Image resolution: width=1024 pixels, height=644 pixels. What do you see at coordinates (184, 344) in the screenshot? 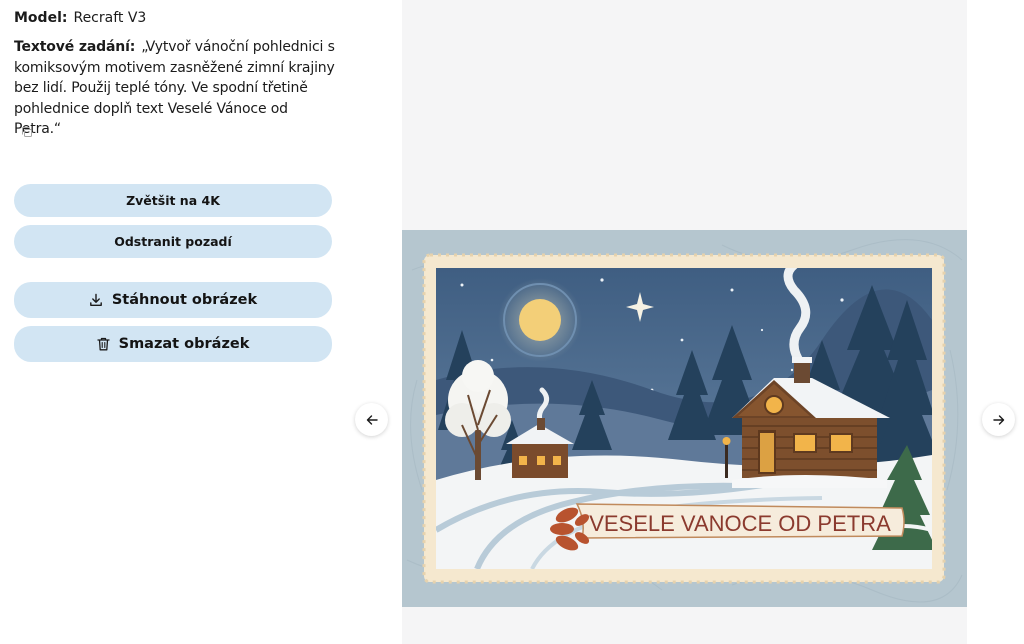
I see `delete-image-label: Smazat obrázek` at bounding box center [184, 344].